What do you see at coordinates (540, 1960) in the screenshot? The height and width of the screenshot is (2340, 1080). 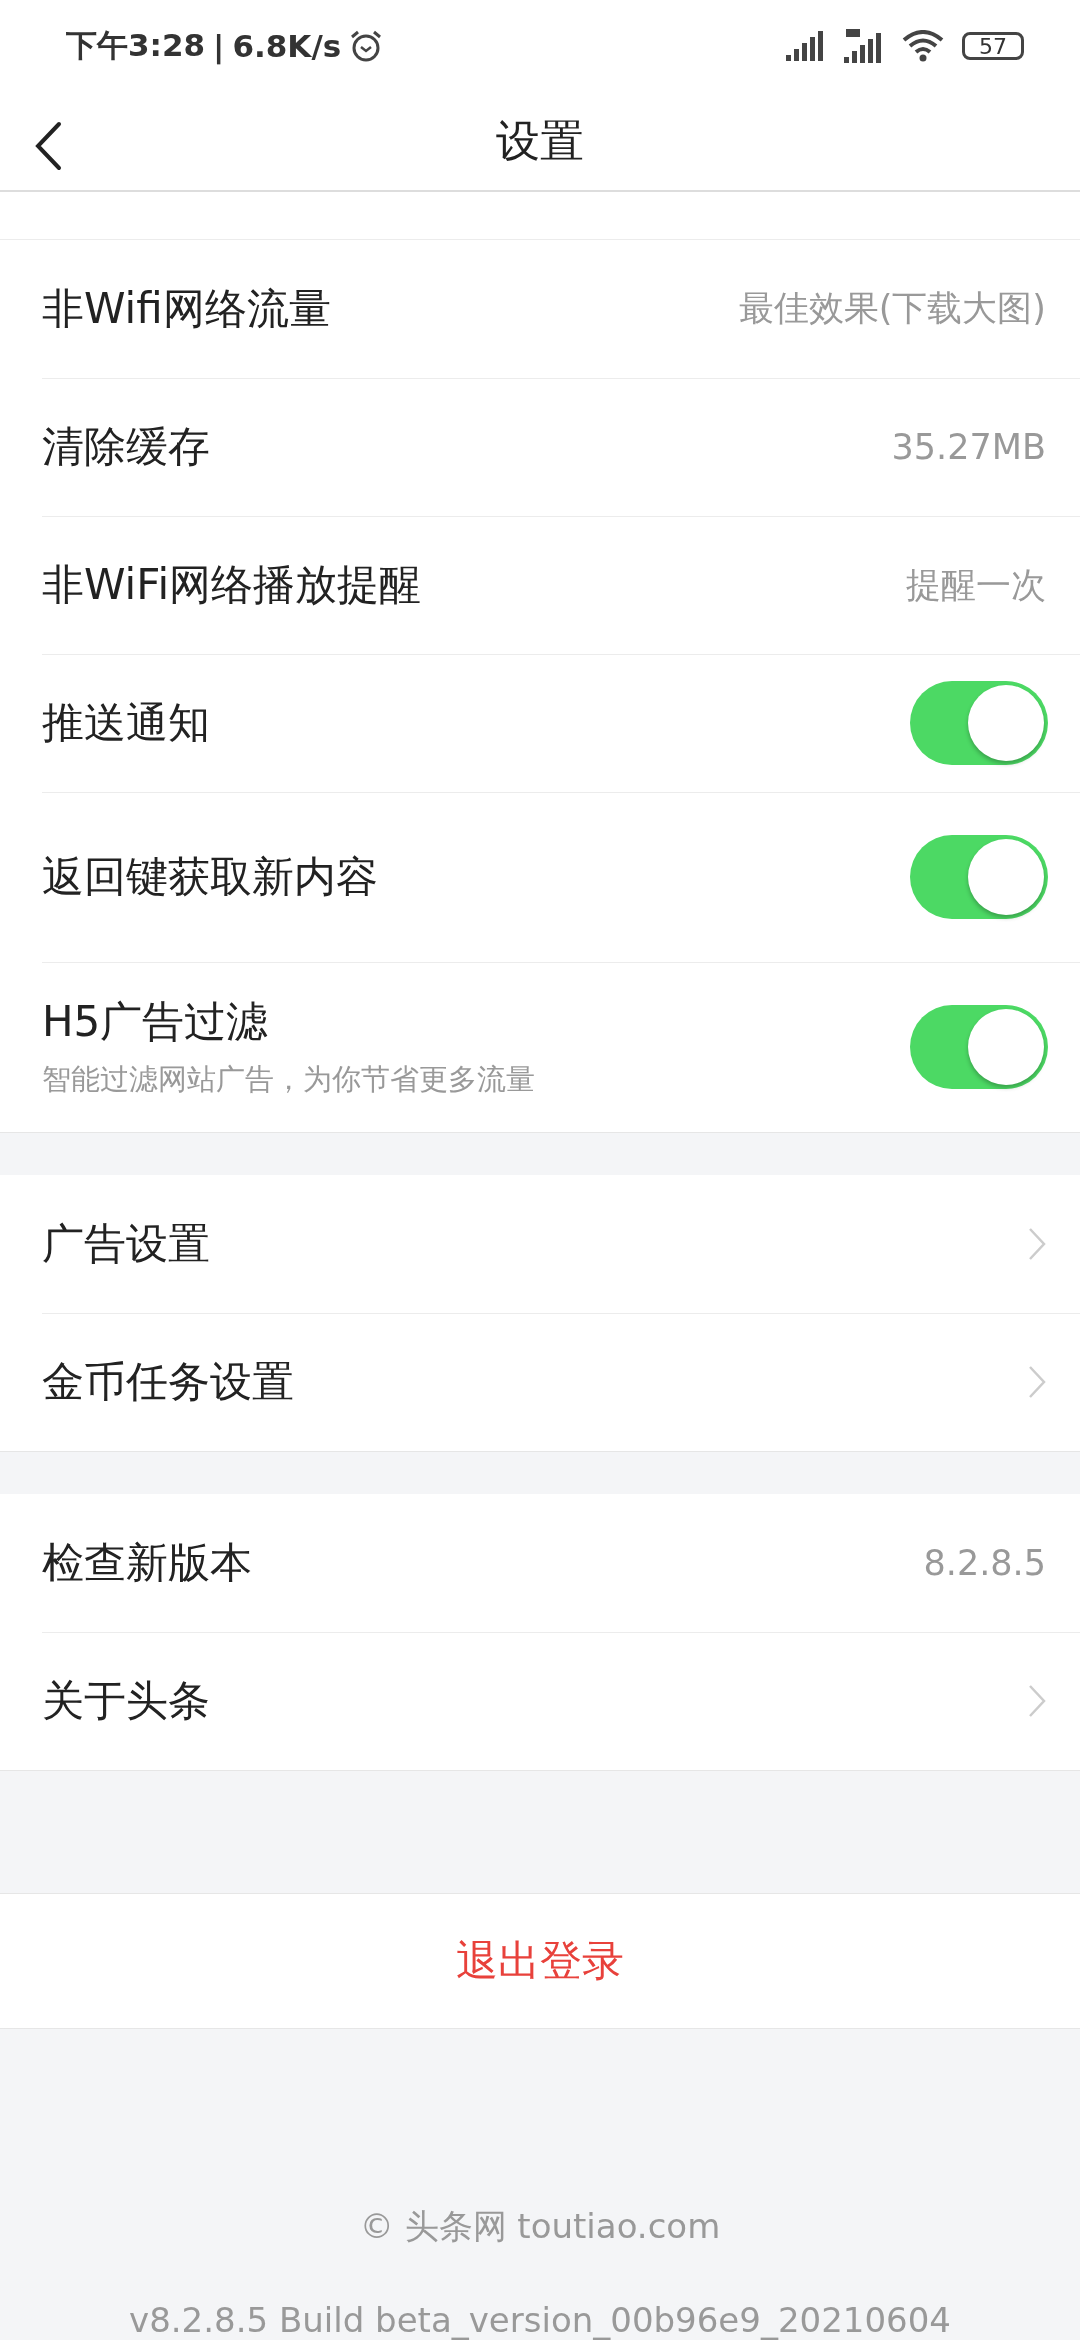 I see `logout-button: 退出登录` at bounding box center [540, 1960].